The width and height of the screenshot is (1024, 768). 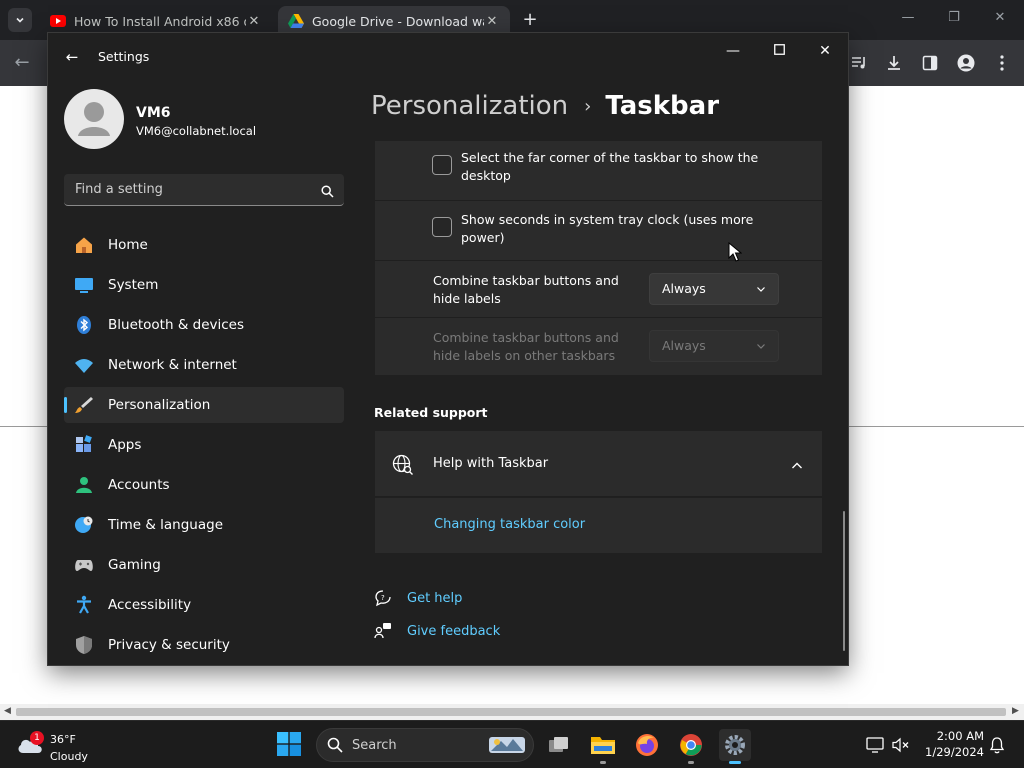 What do you see at coordinates (797, 466) in the screenshot?
I see `chevron-up-icon` at bounding box center [797, 466].